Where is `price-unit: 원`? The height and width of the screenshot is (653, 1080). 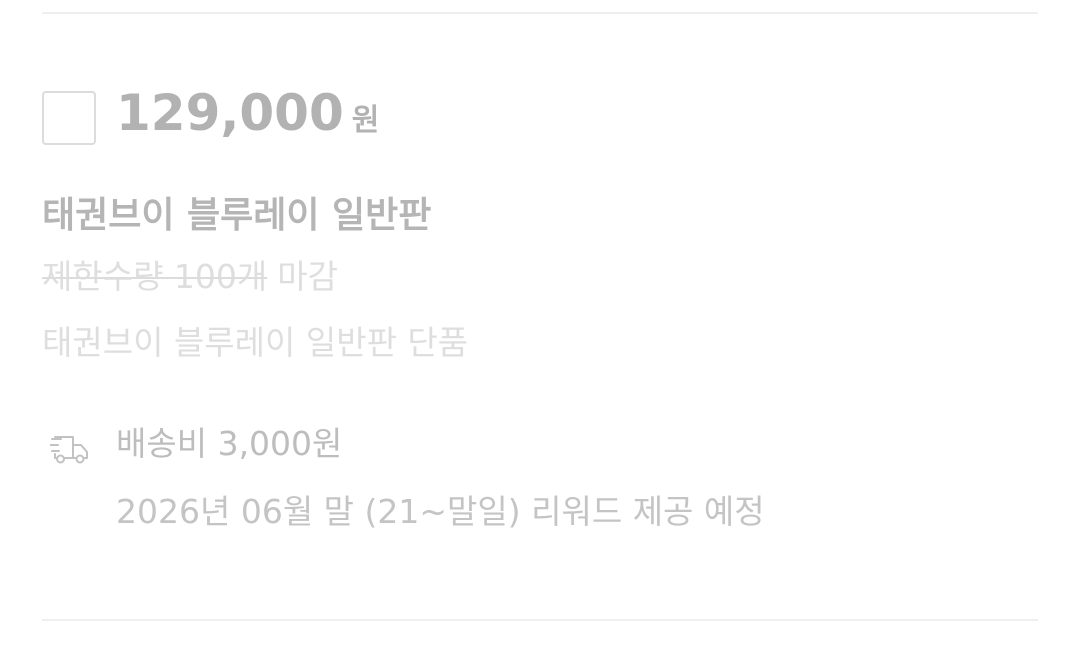
price-unit: 원 is located at coordinates (365, 120).